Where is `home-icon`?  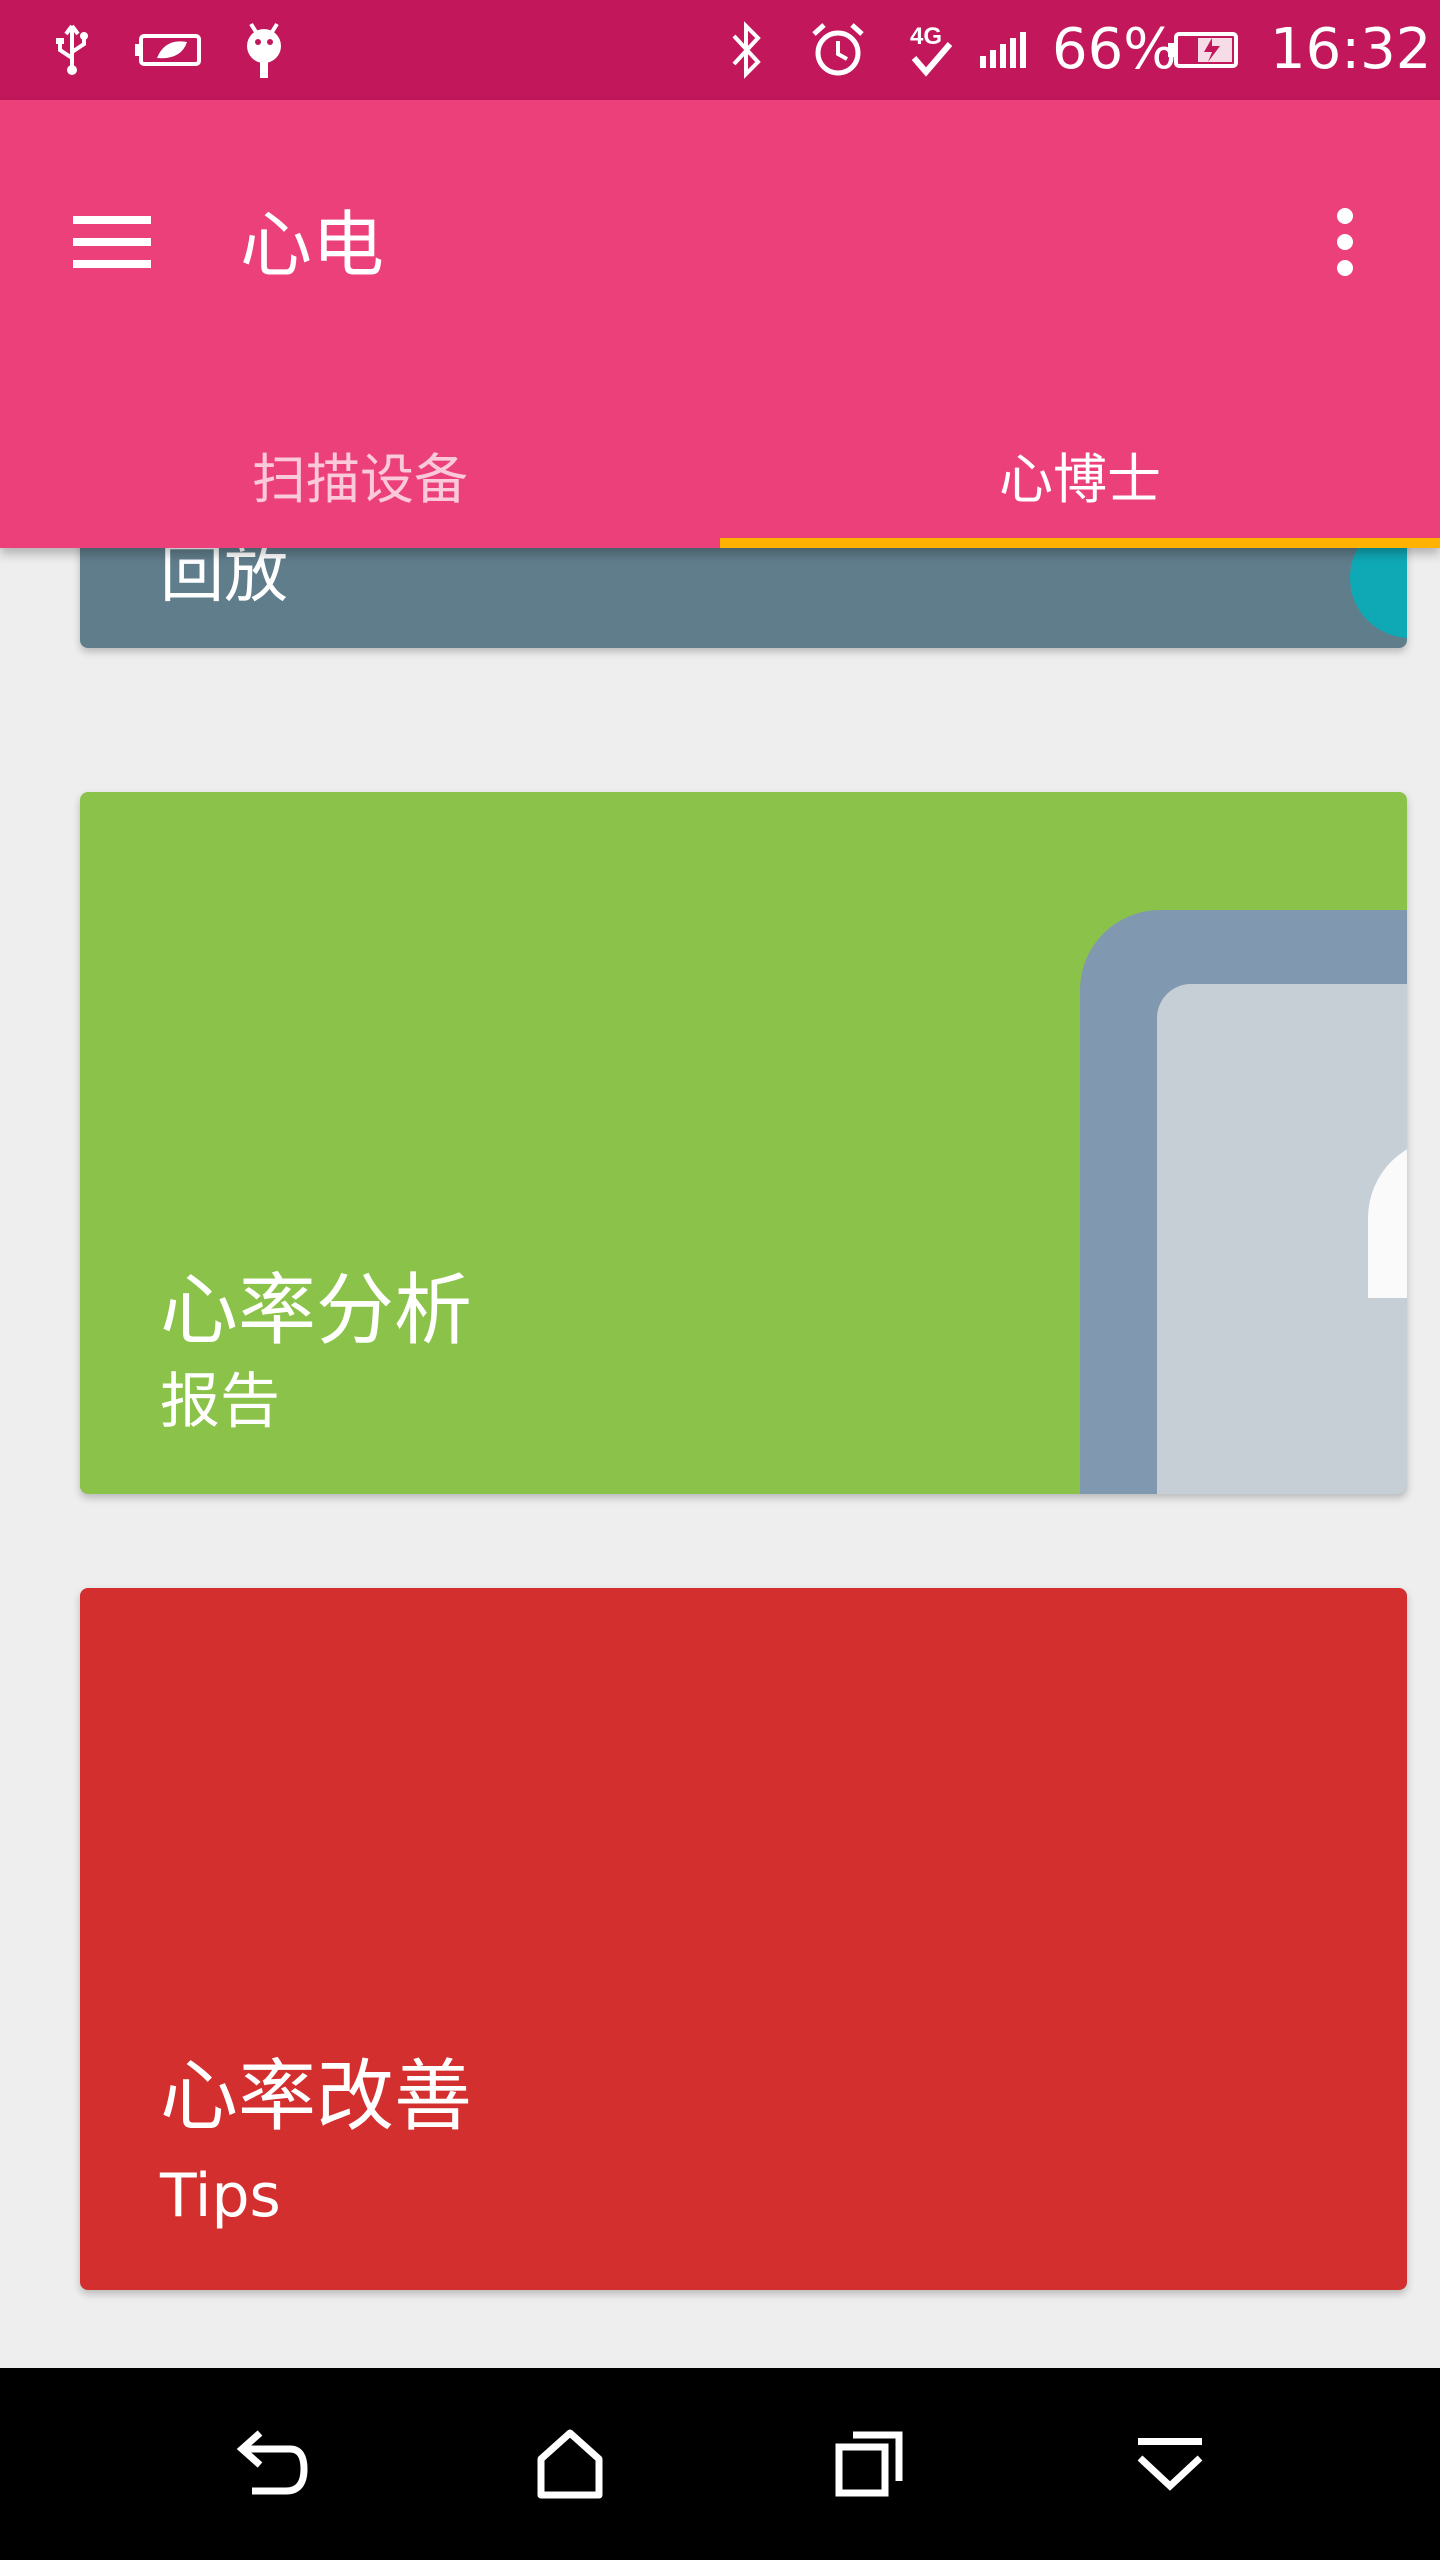
home-icon is located at coordinates (570, 2464).